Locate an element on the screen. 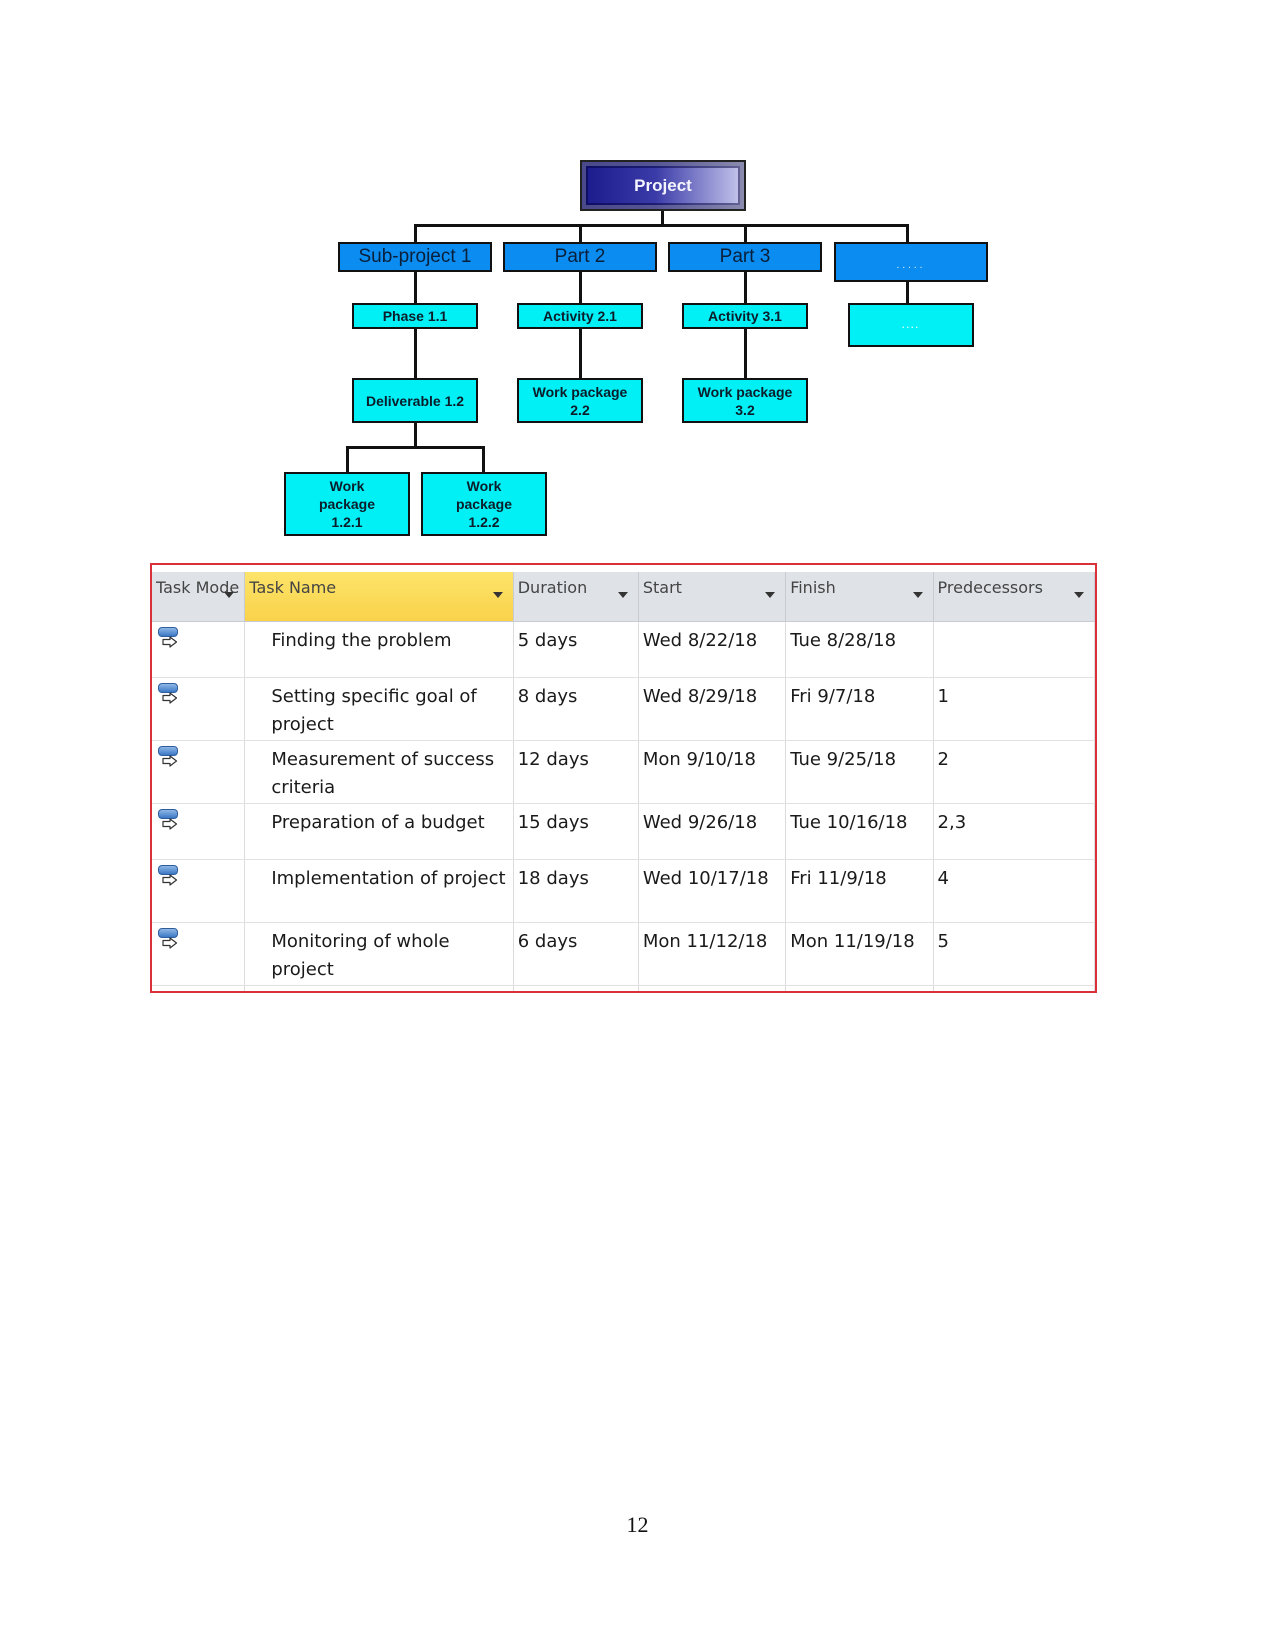 The height and width of the screenshot is (1650, 1275). predecessors-cell: 2 is located at coordinates (1014, 772).